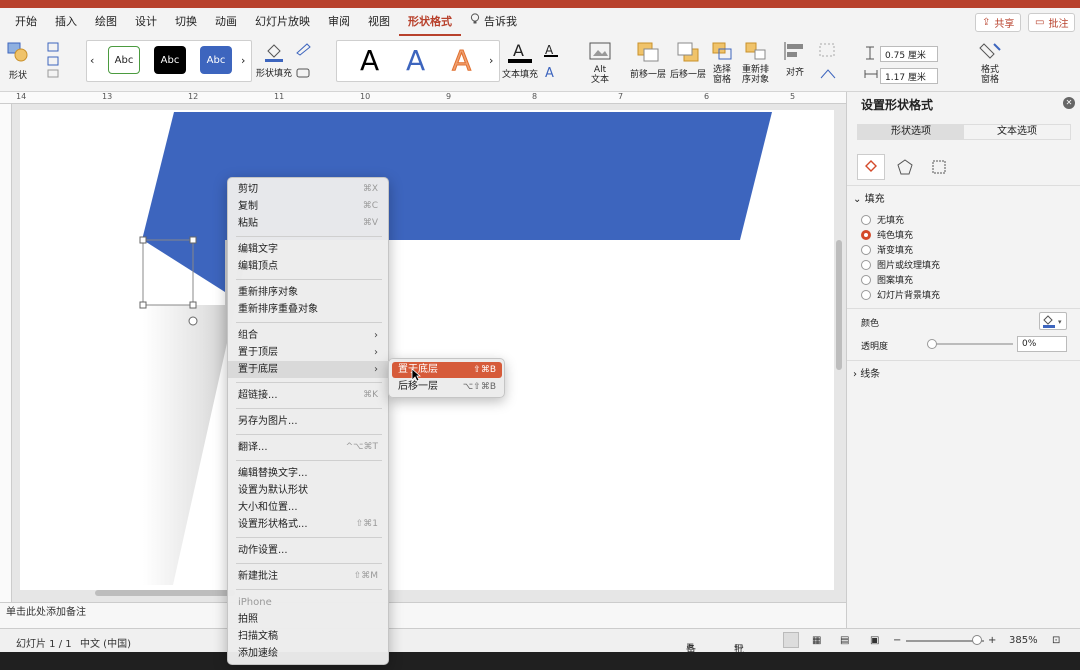 Image resolution: width=1080 pixels, height=670 pixels. What do you see at coordinates (998, 22) in the screenshot?
I see `share-button: ⇪ 共享` at bounding box center [998, 22].